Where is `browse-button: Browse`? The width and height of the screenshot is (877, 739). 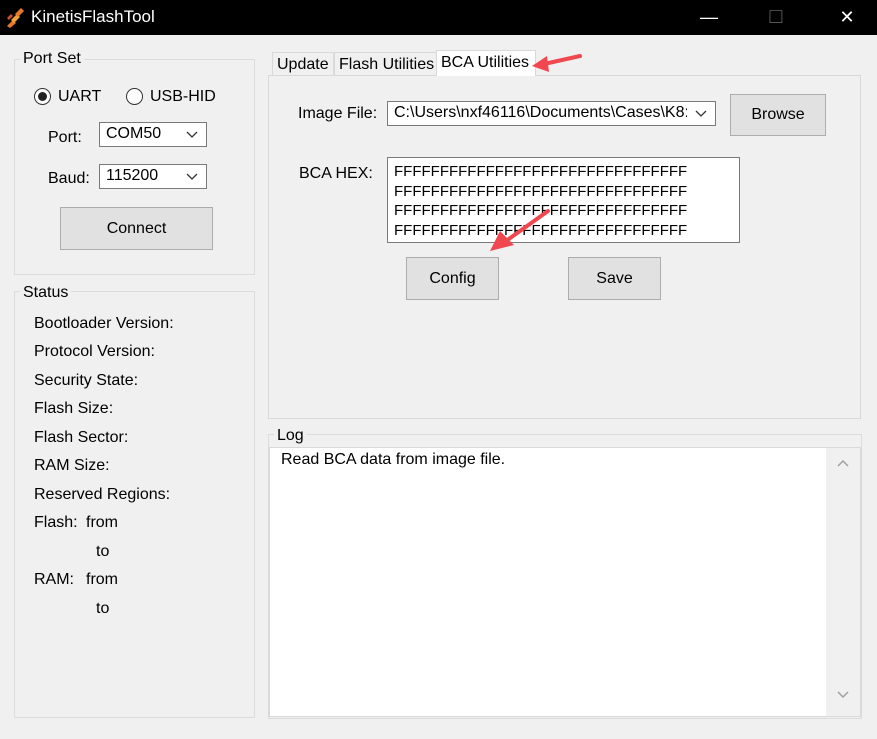 browse-button: Browse is located at coordinates (778, 115).